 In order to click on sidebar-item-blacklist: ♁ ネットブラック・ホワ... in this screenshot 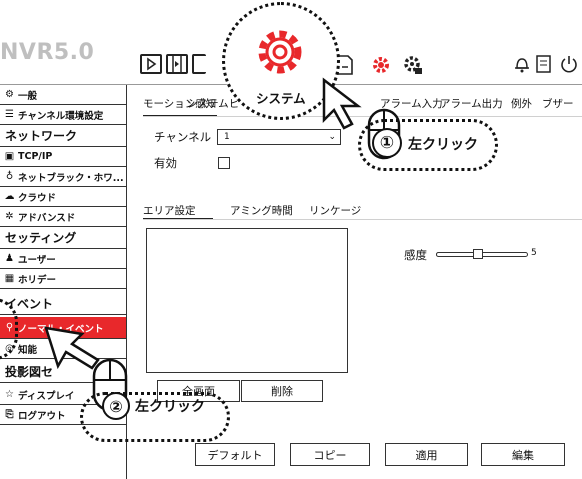, I will do `click(63, 177)`.